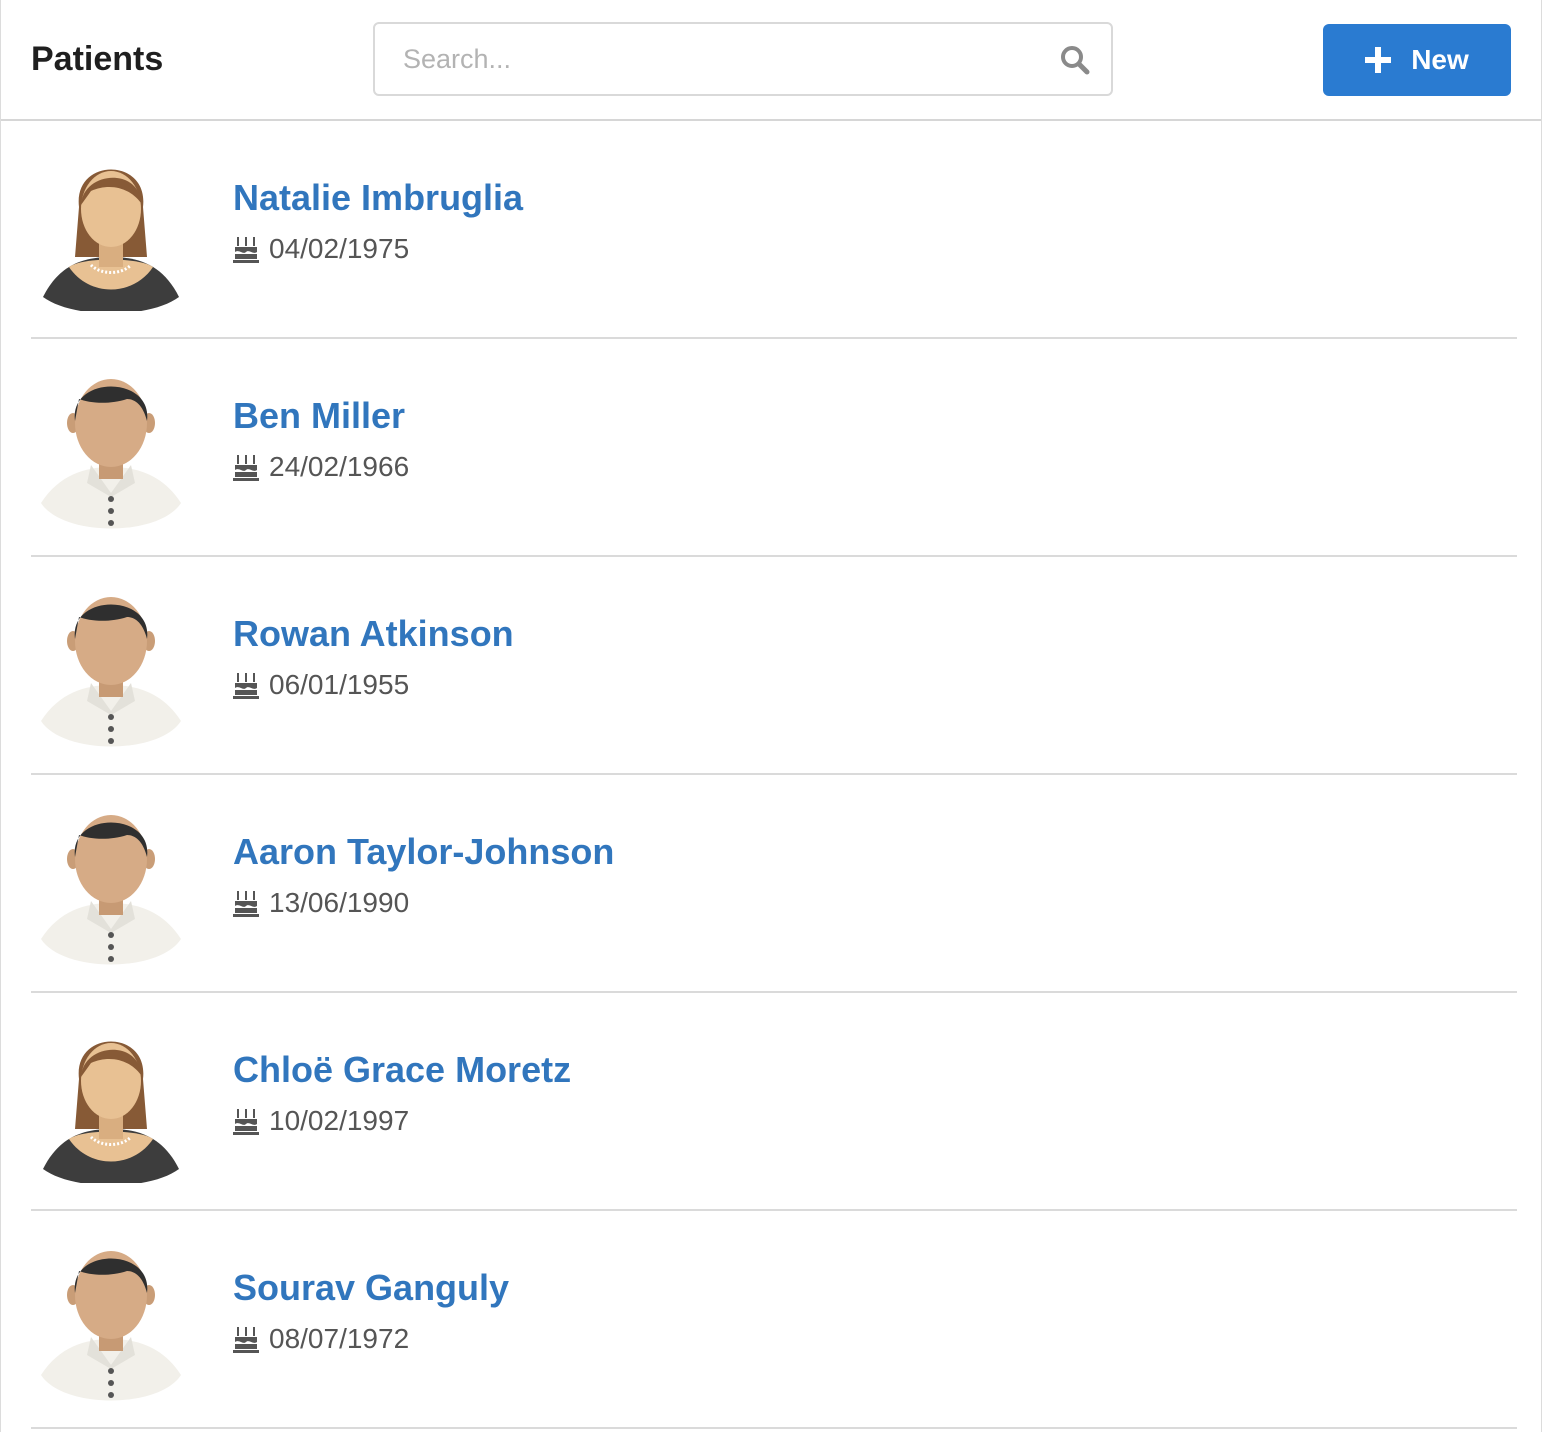 This screenshot has height=1432, width=1544. I want to click on patient-row: Ben Miller 24/02/1966, so click(774, 448).